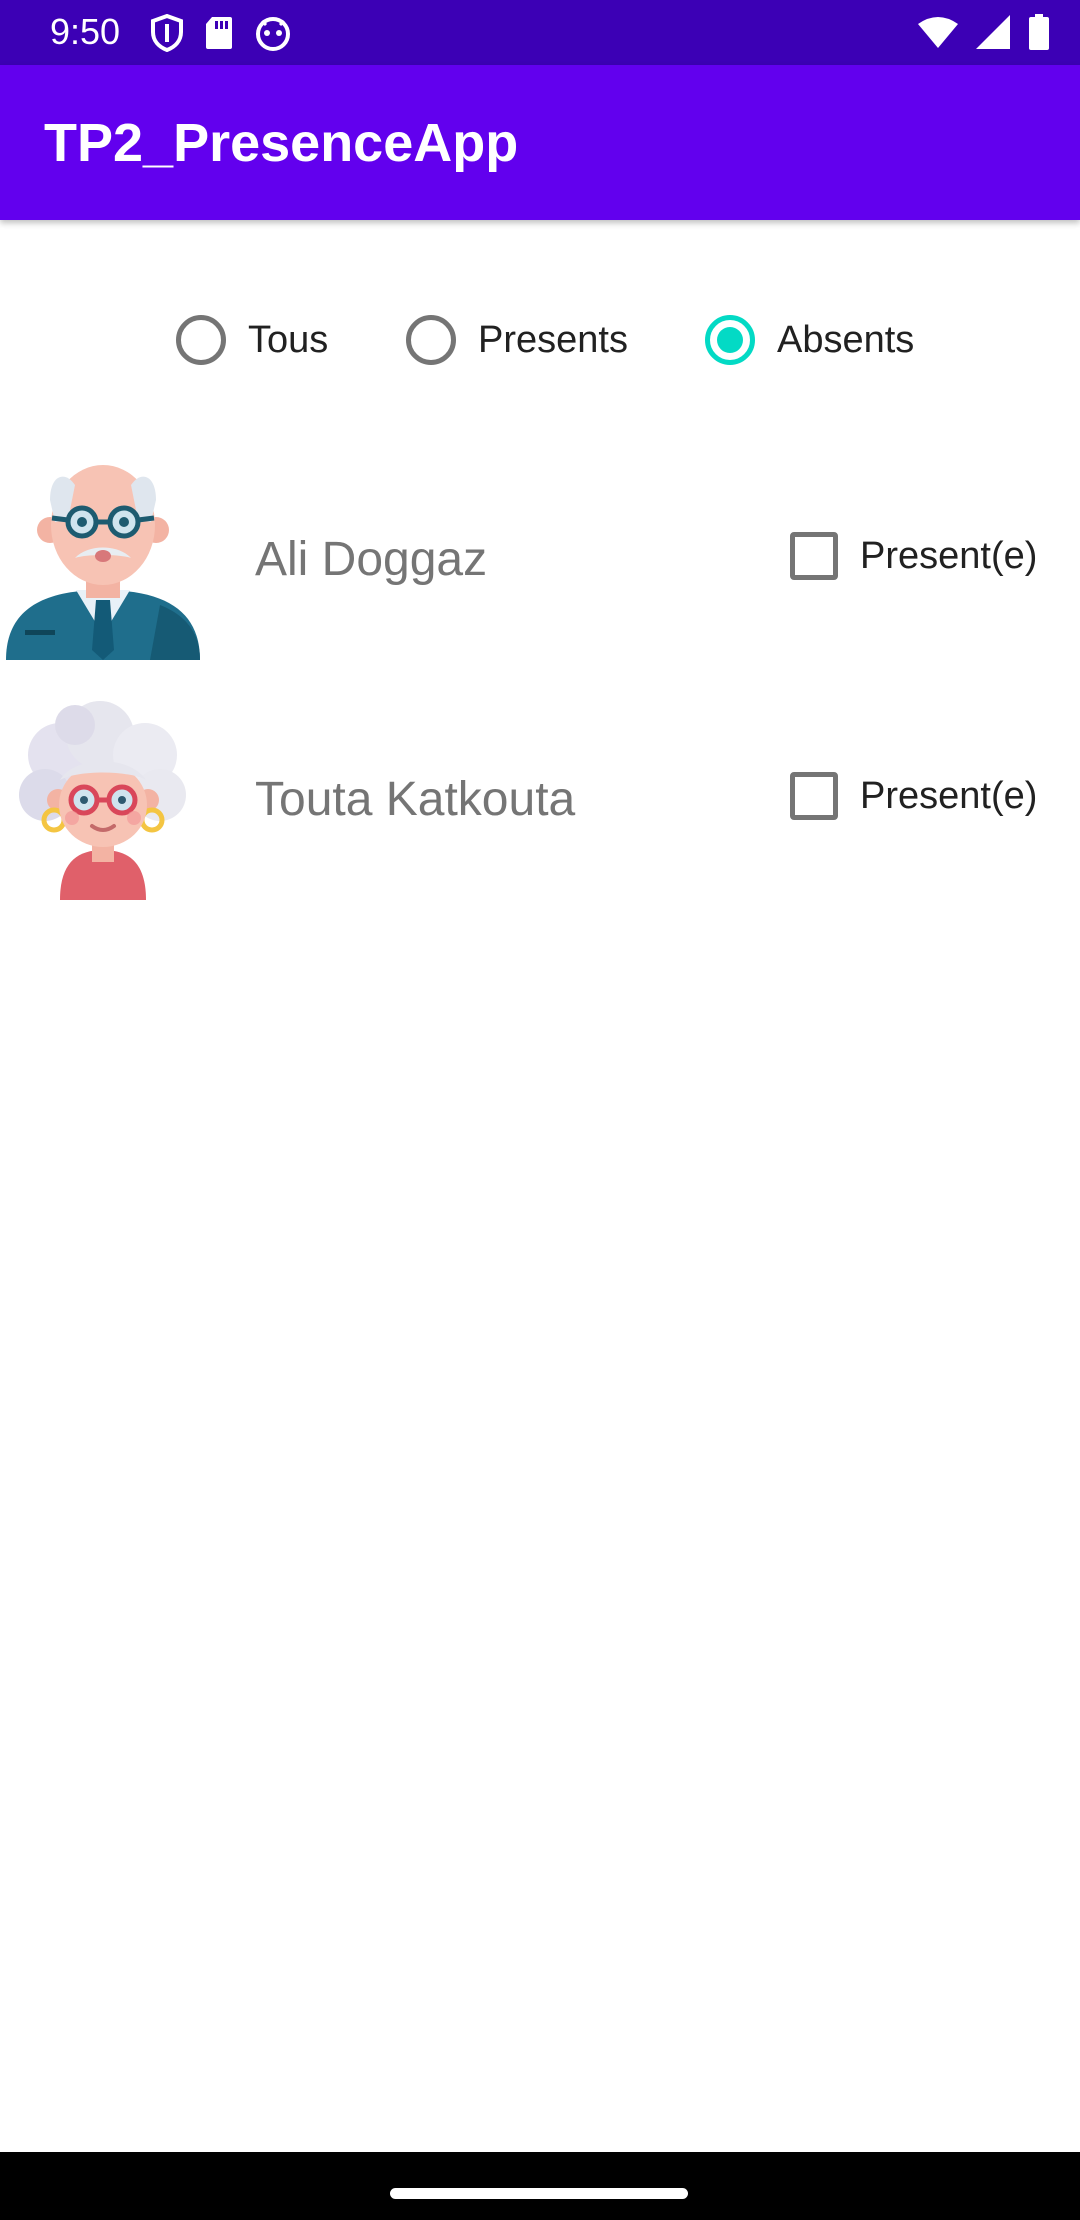 Image resolution: width=1080 pixels, height=2220 pixels. What do you see at coordinates (993, 32) in the screenshot?
I see `signal-icon` at bounding box center [993, 32].